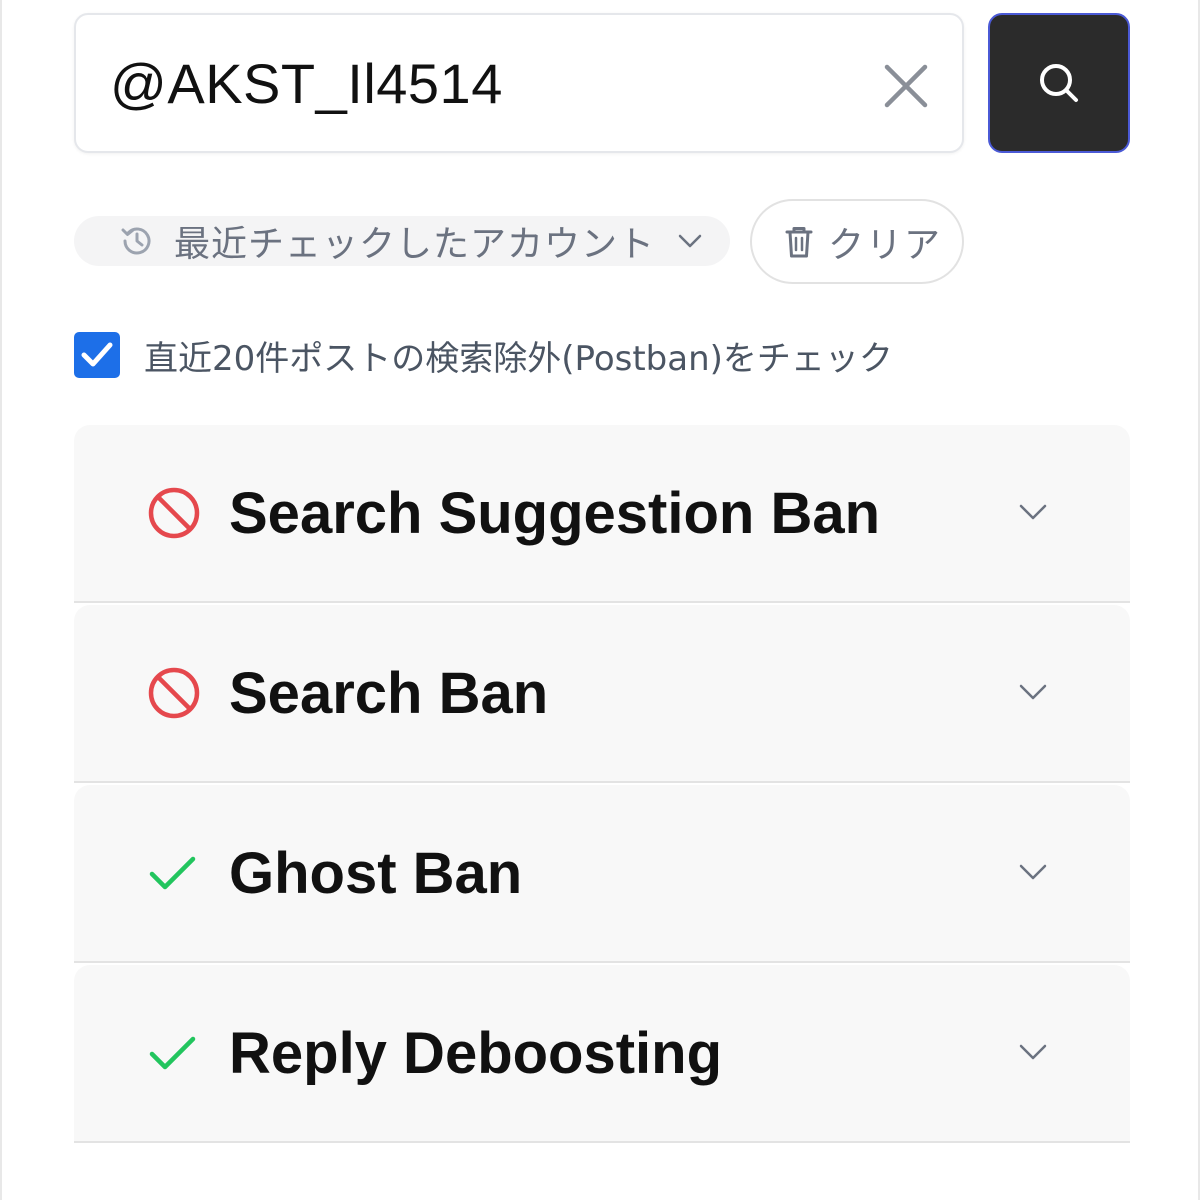 The height and width of the screenshot is (1200, 1200). Describe the element at coordinates (376, 873) in the screenshot. I see `result-title: Ghost Ban` at that location.